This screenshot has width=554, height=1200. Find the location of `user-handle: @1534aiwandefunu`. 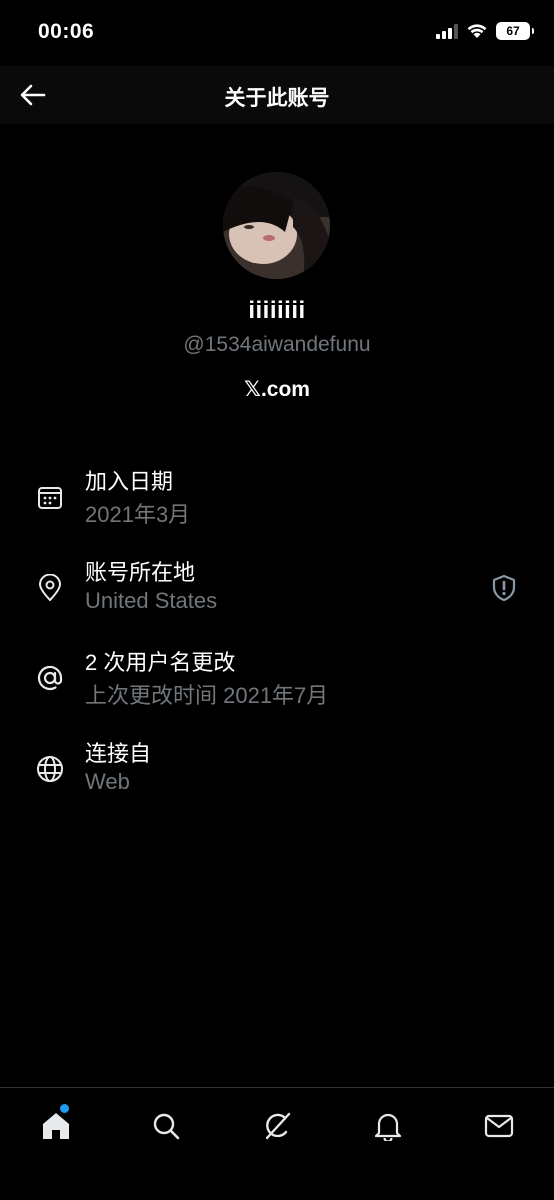

user-handle: @1534aiwandefunu is located at coordinates (277, 344).